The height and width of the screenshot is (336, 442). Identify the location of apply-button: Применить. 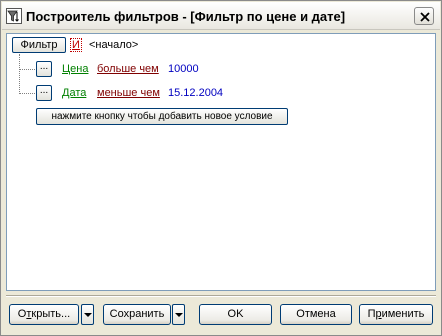
(396, 314).